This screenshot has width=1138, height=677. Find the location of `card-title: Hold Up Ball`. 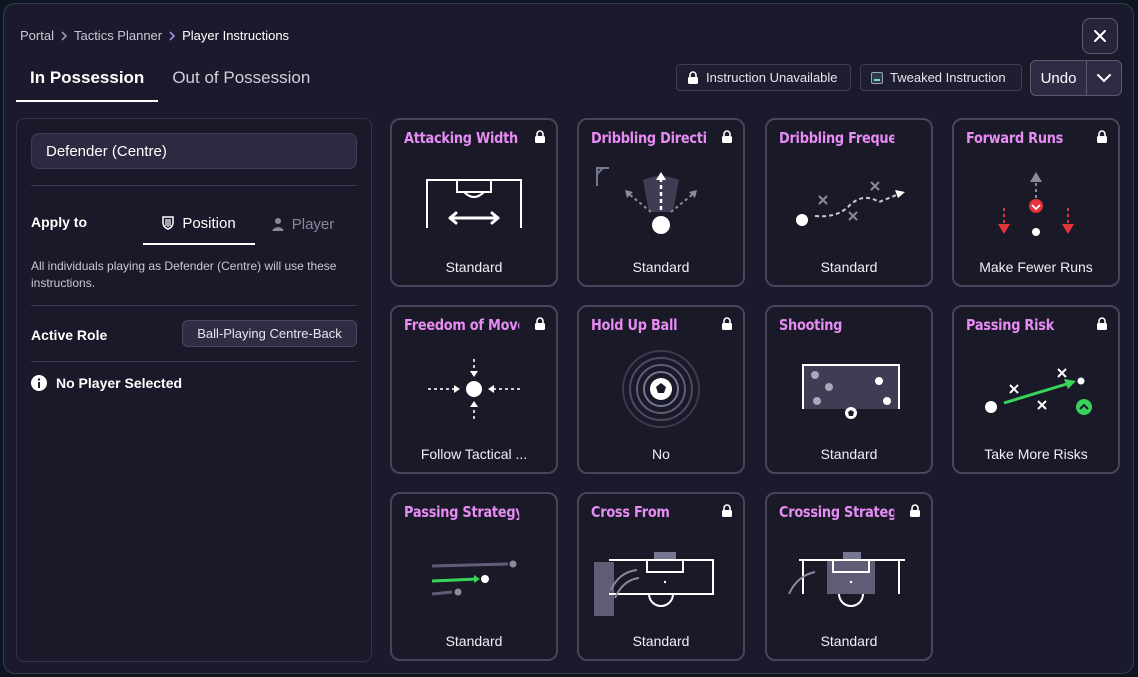

card-title: Hold Up Ball is located at coordinates (634, 325).